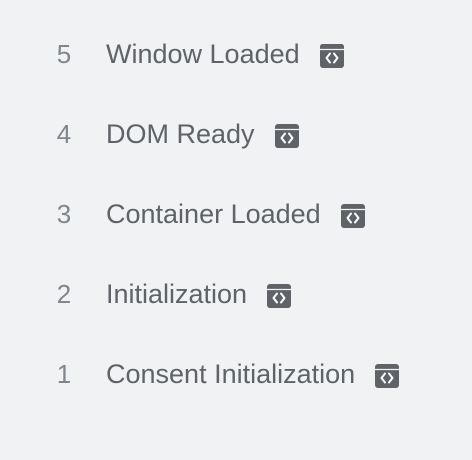 This screenshot has height=460, width=472. I want to click on event-number: 4, so click(64, 133).